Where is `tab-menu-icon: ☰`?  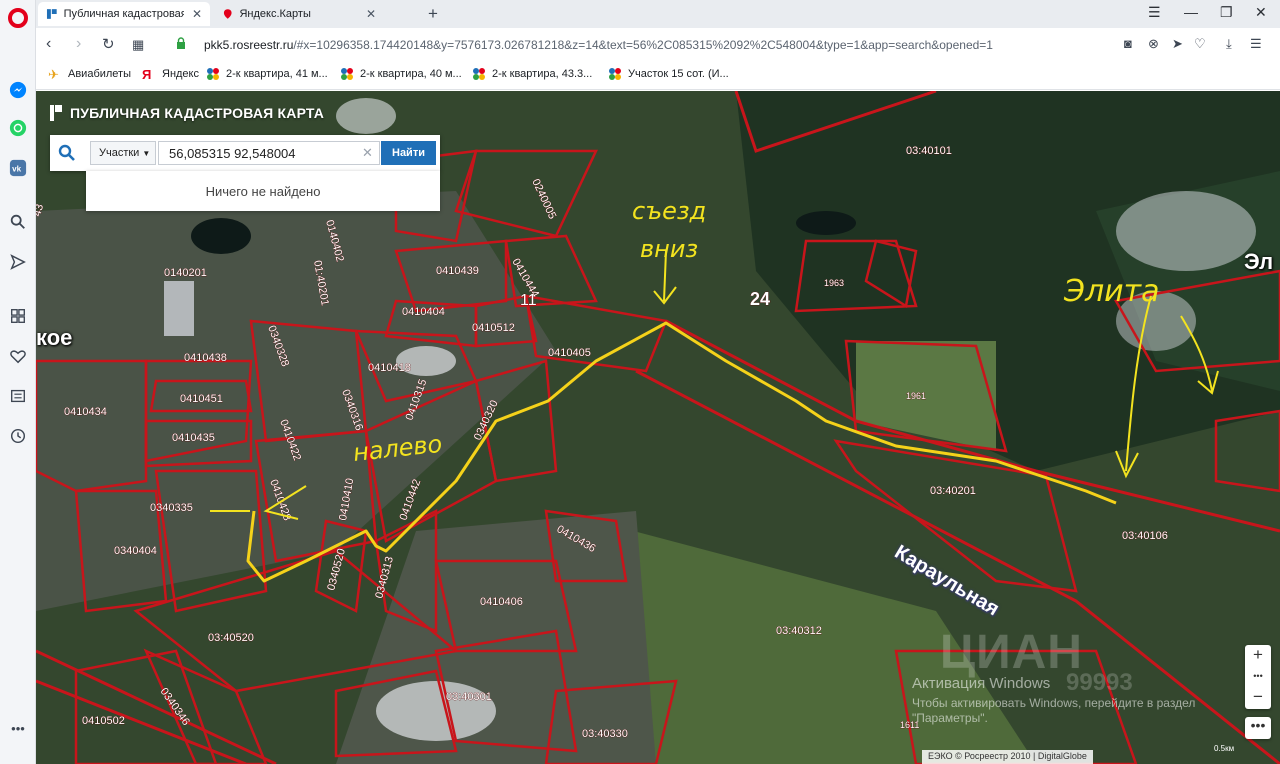
tab-menu-icon: ☰ is located at coordinates (1154, 12).